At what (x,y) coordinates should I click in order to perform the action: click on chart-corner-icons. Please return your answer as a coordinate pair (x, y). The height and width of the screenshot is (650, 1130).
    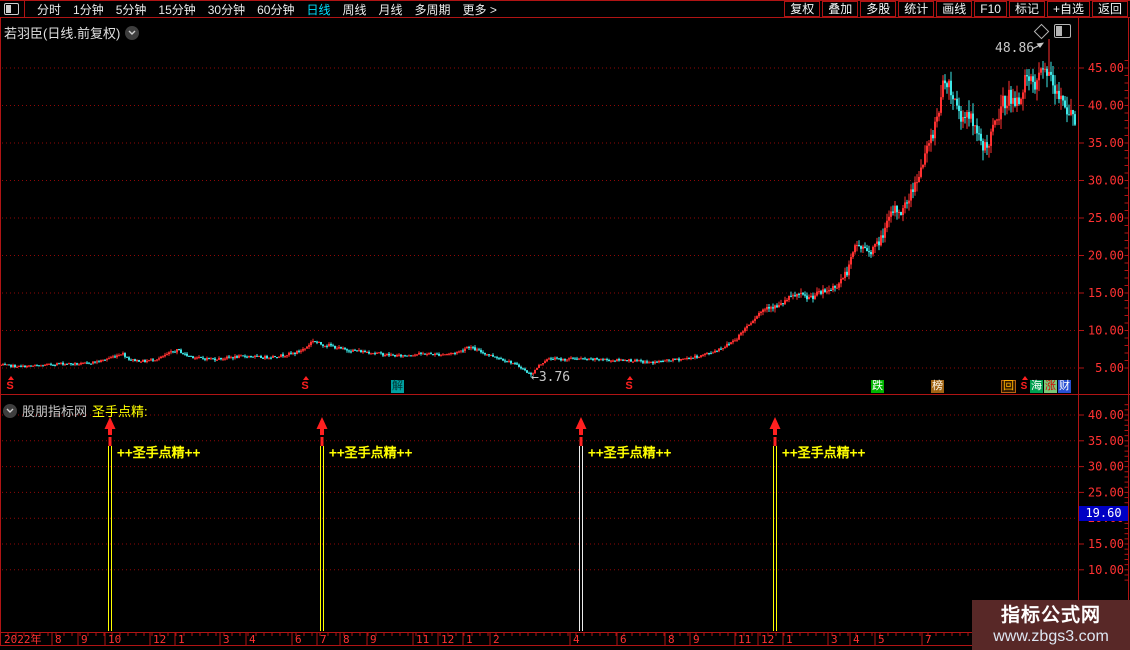
    Looking at the image, I should click on (1052, 31).